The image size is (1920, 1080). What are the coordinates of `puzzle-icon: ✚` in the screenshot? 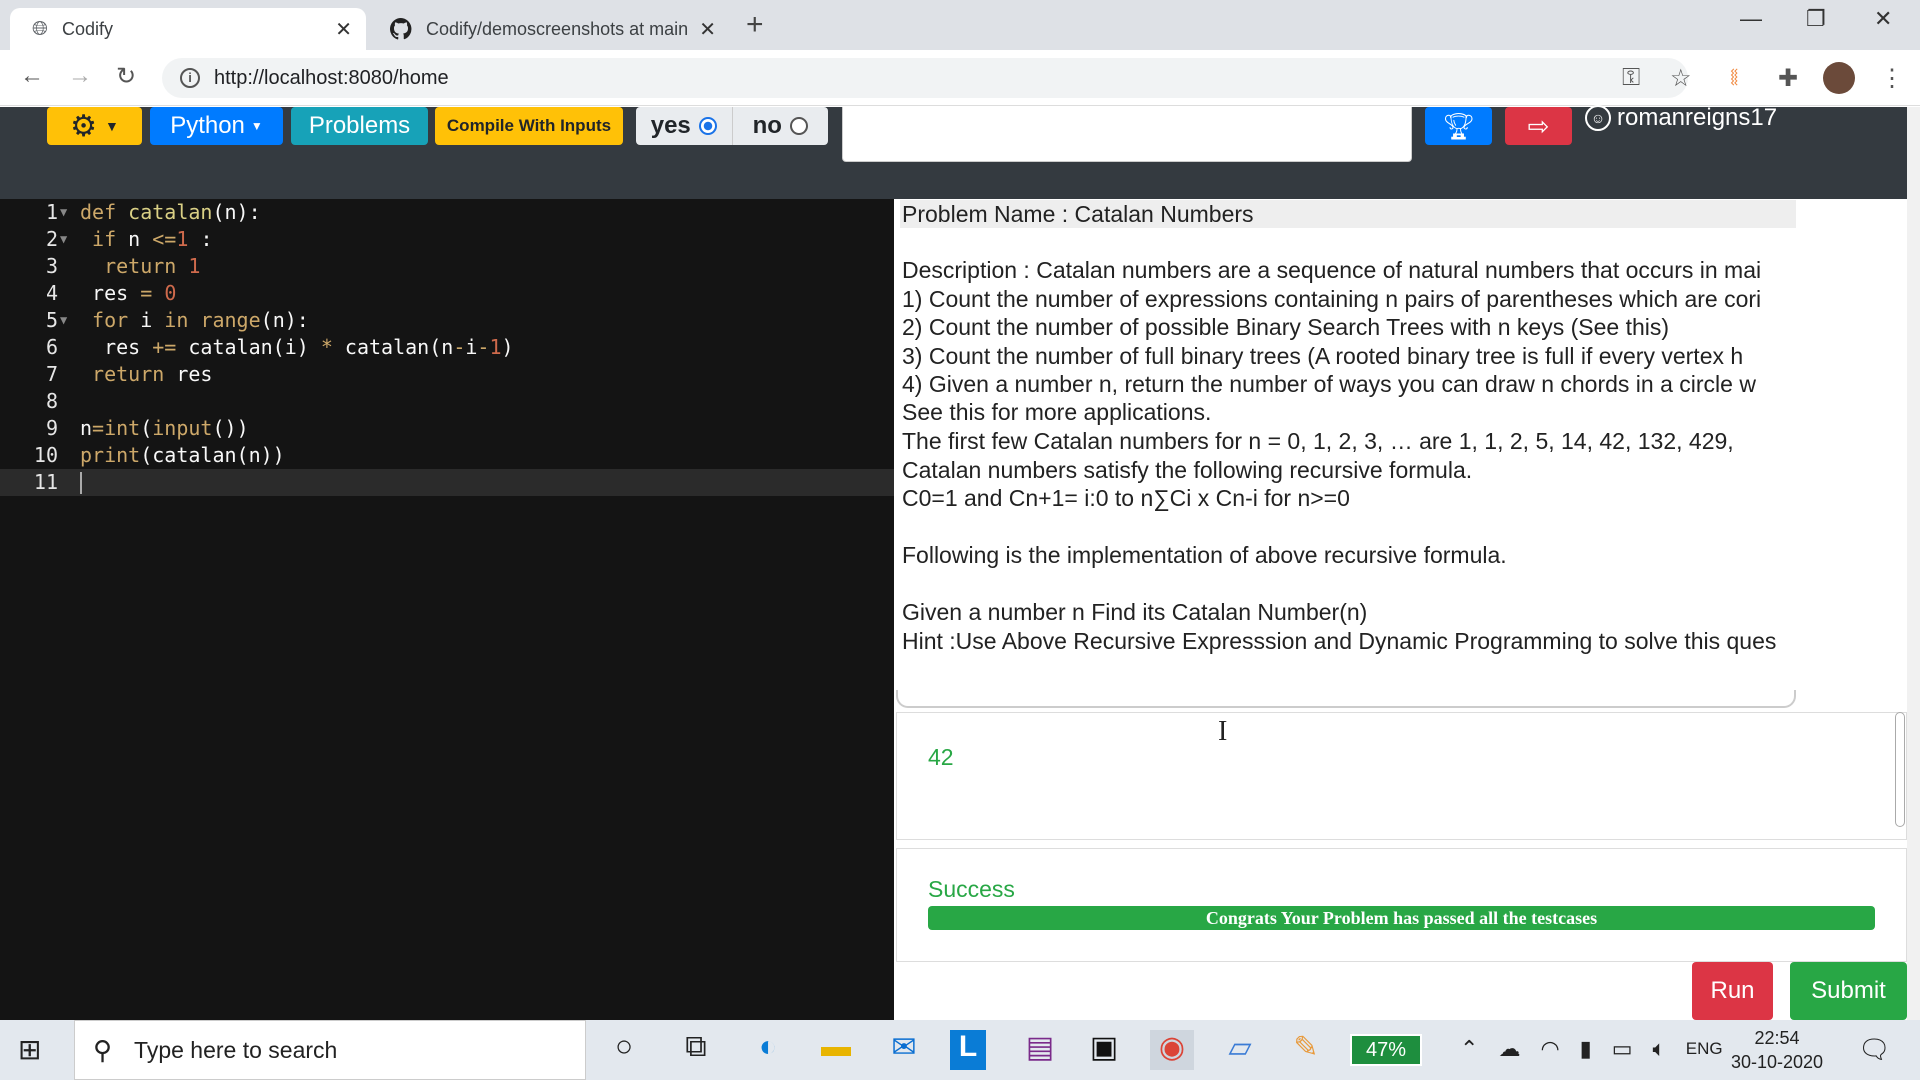 It's located at (1788, 78).